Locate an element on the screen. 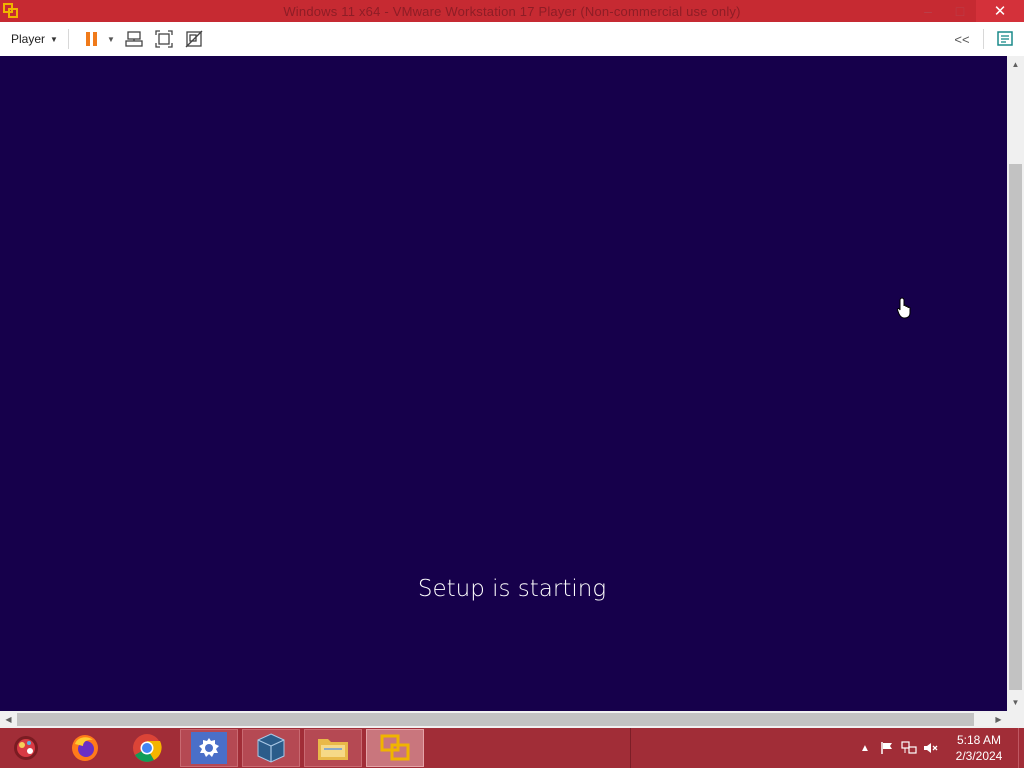  taskbar: ▲ 5:18 AM 2/3/2024 is located at coordinates (512, 748).